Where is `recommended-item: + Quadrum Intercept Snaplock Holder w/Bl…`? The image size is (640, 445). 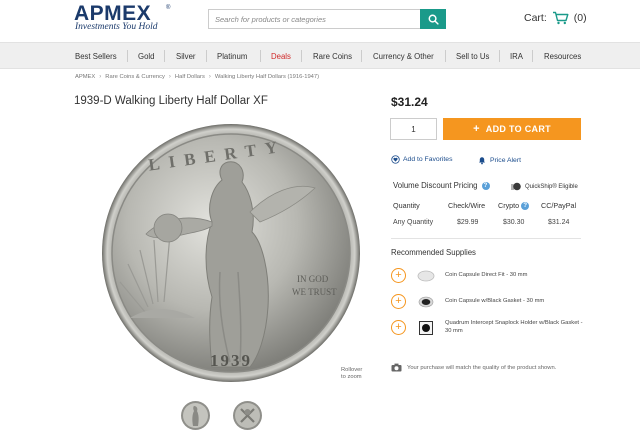 recommended-item: + Quadrum Intercept Snaplock Holder w/Bl… is located at coordinates (487, 327).